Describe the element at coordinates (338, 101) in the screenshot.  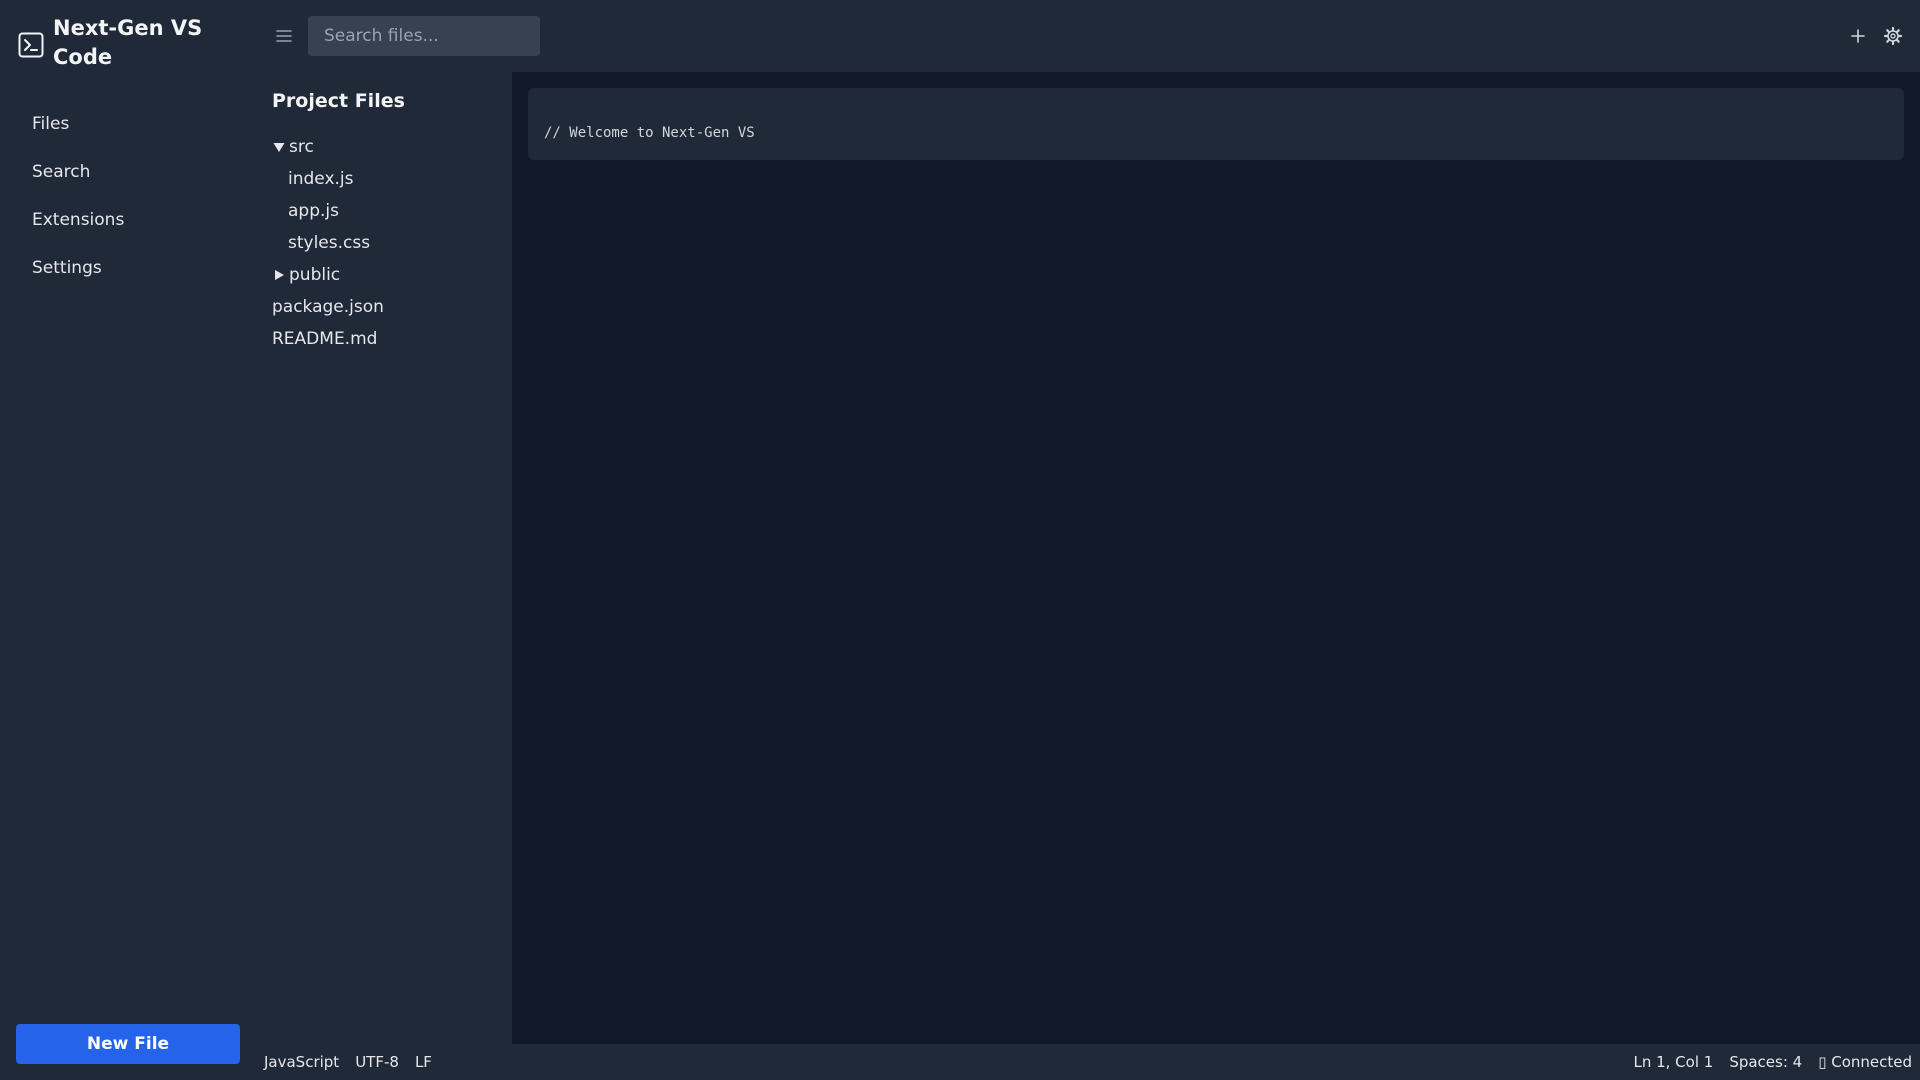
I see `panel-title: Project Files` at that location.